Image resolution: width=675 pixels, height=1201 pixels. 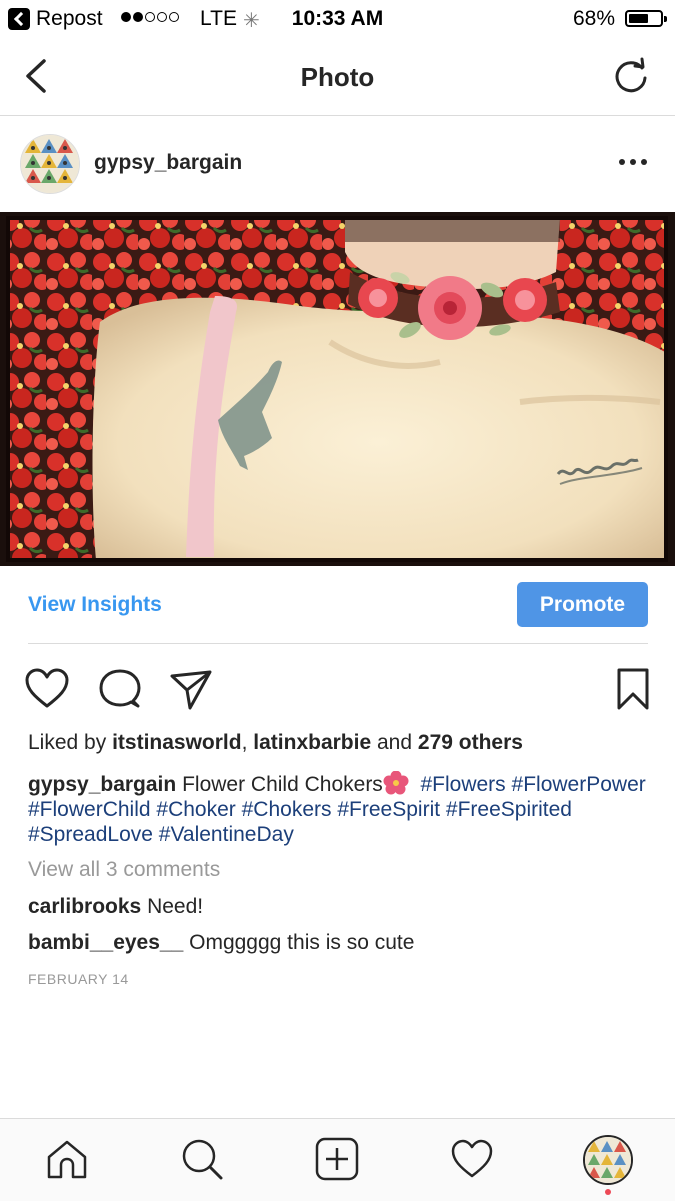 What do you see at coordinates (89, 809) in the screenshot?
I see `hashtag: #FlowerChild` at bounding box center [89, 809].